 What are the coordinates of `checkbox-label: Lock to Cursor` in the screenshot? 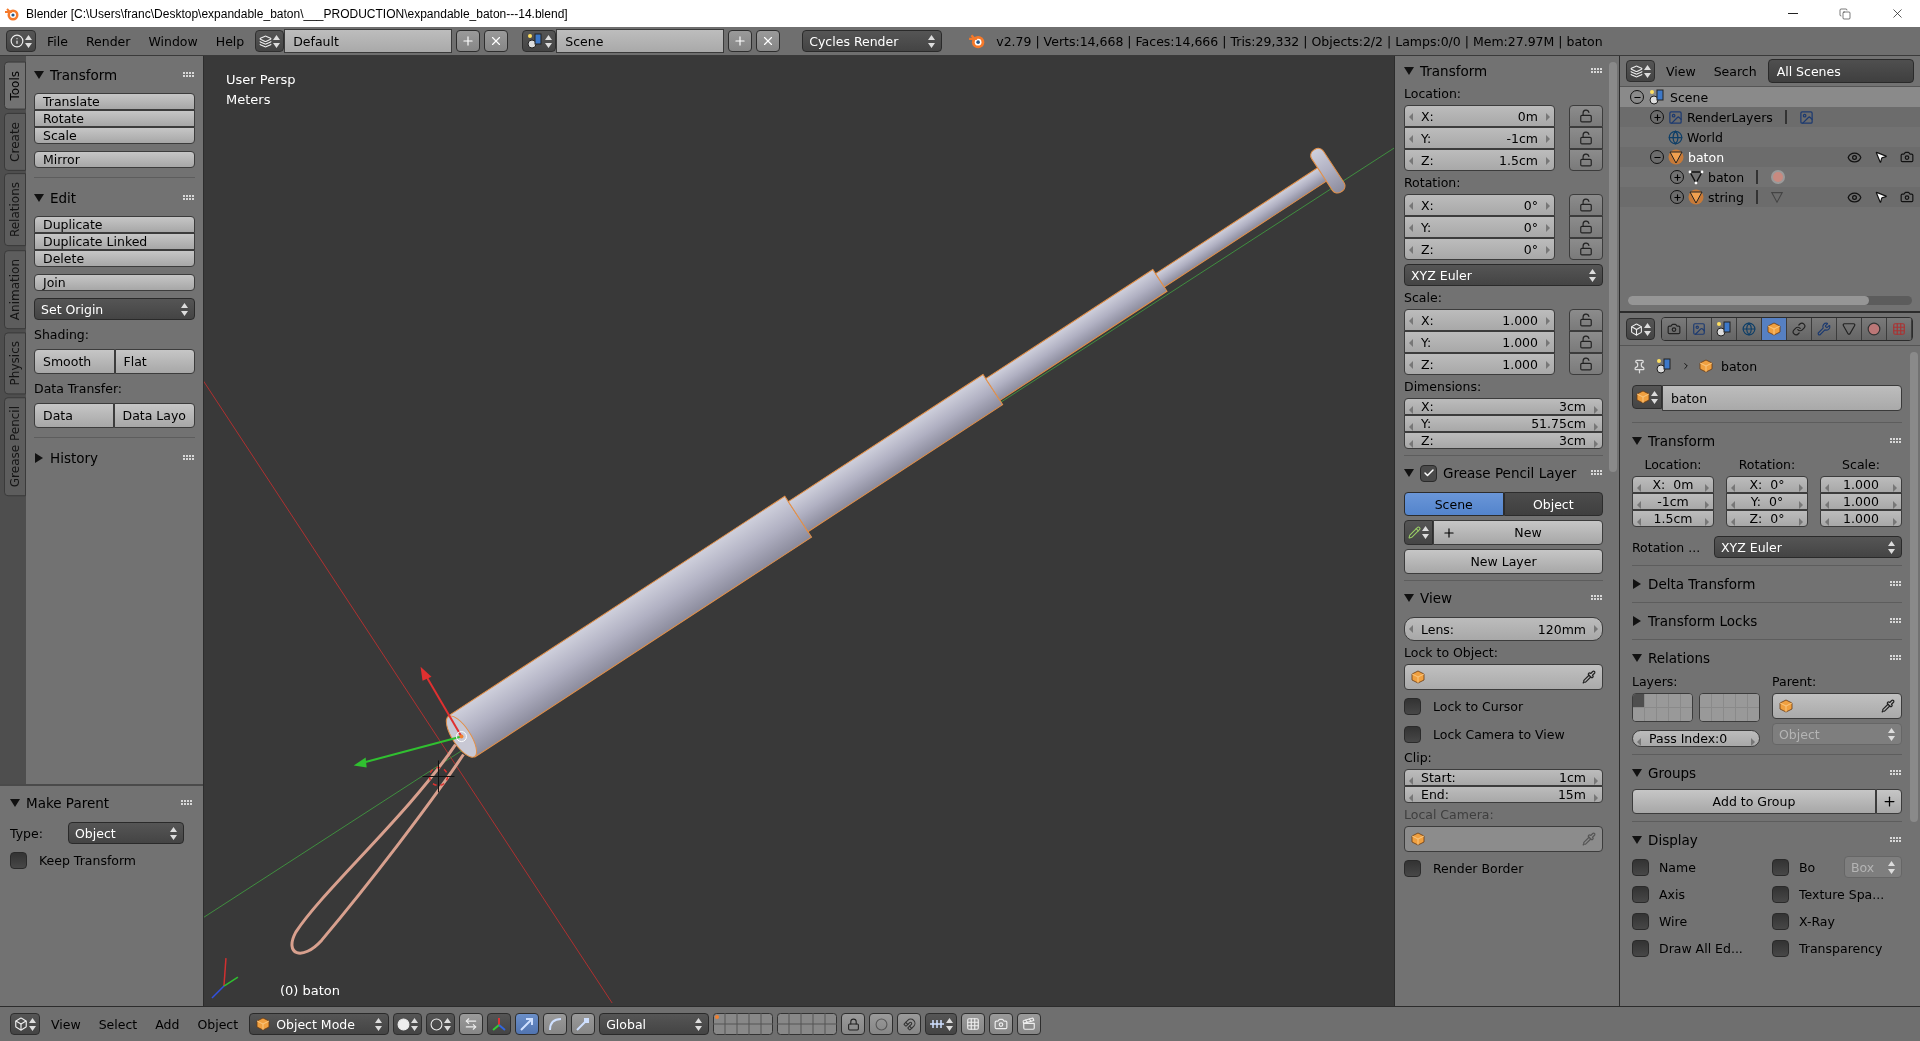 It's located at (1478, 706).